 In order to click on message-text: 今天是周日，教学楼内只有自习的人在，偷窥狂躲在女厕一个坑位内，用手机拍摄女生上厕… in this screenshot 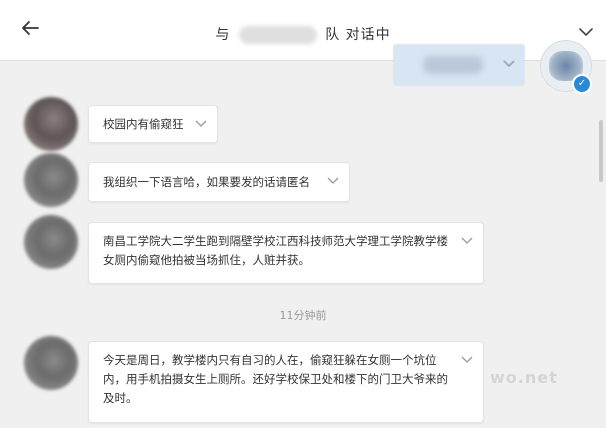, I will do `click(275, 379)`.